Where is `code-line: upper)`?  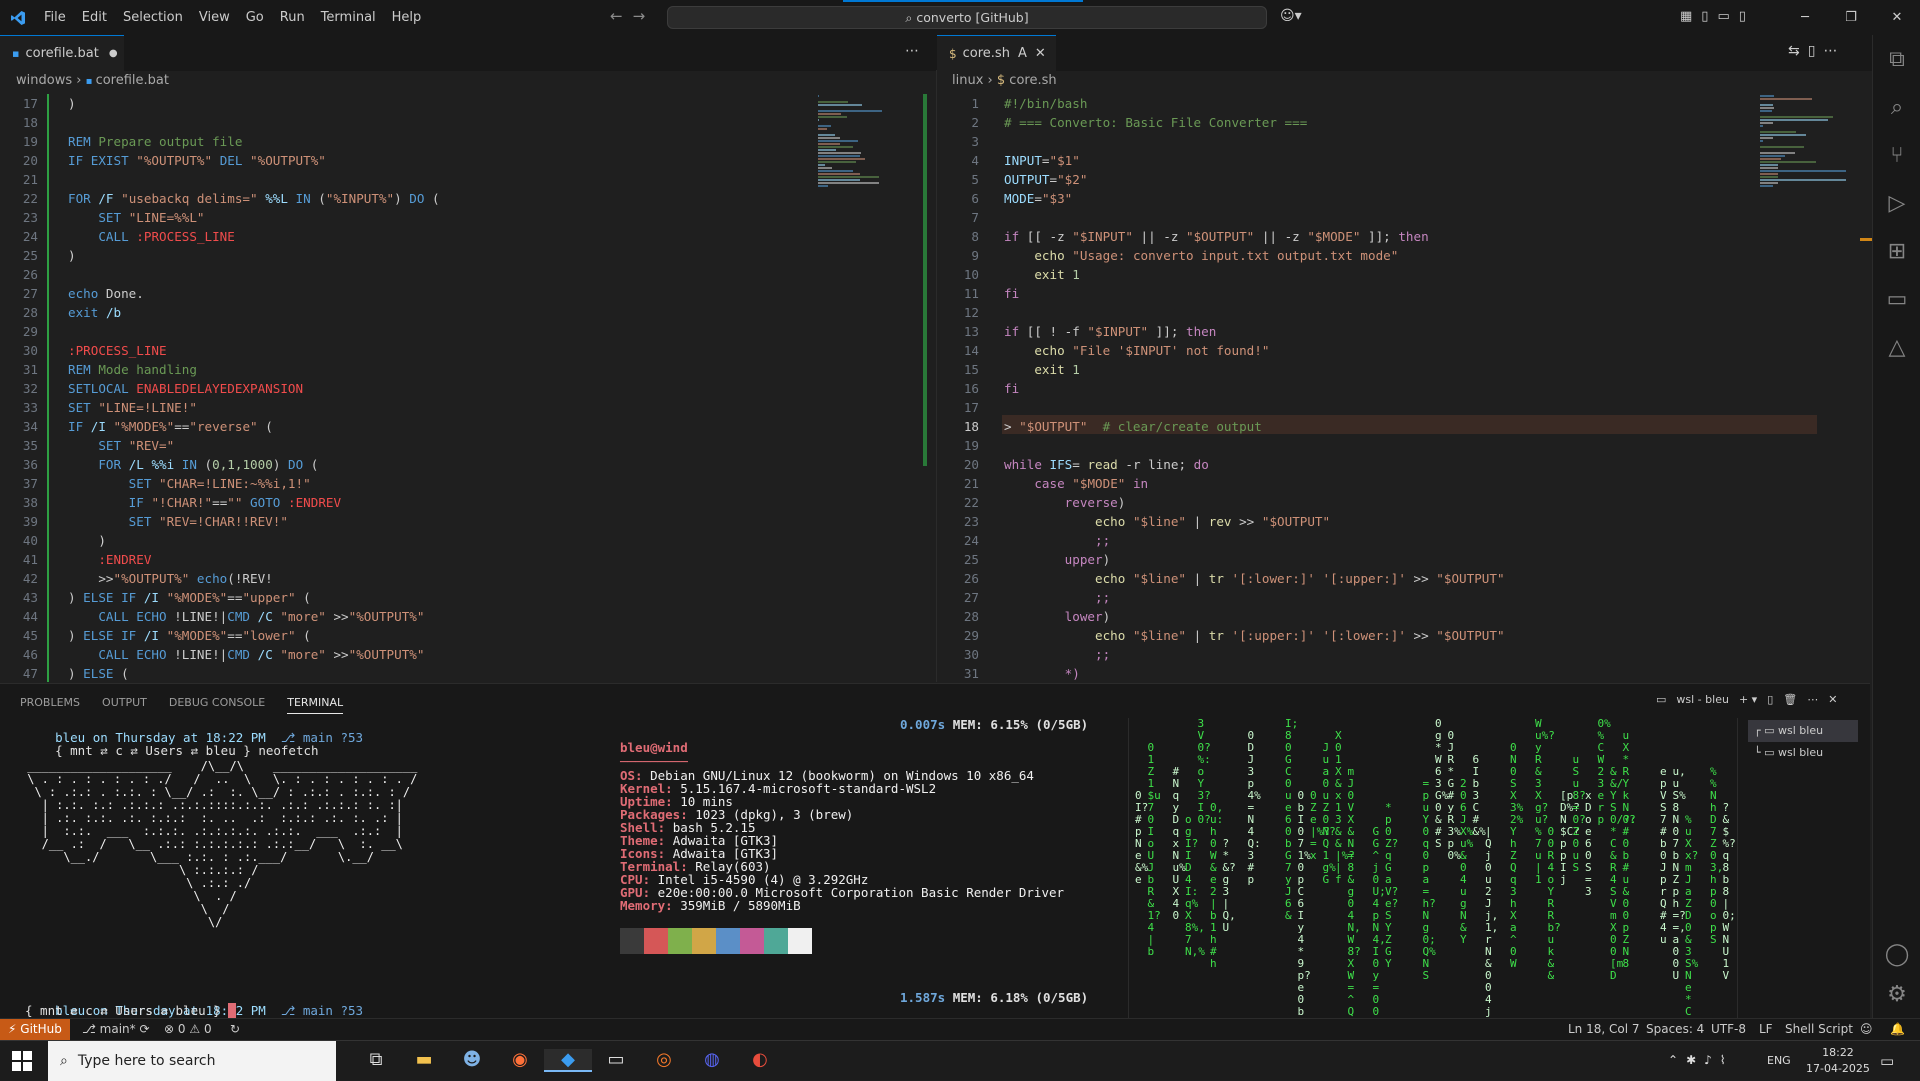 code-line: upper) is located at coordinates (1254, 559).